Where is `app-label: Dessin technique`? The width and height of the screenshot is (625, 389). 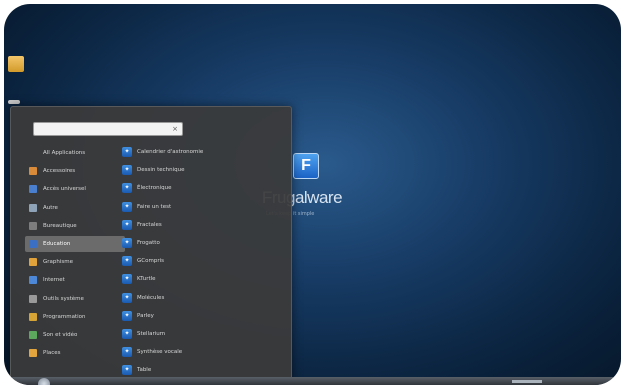 app-label: Dessin technique is located at coordinates (161, 170).